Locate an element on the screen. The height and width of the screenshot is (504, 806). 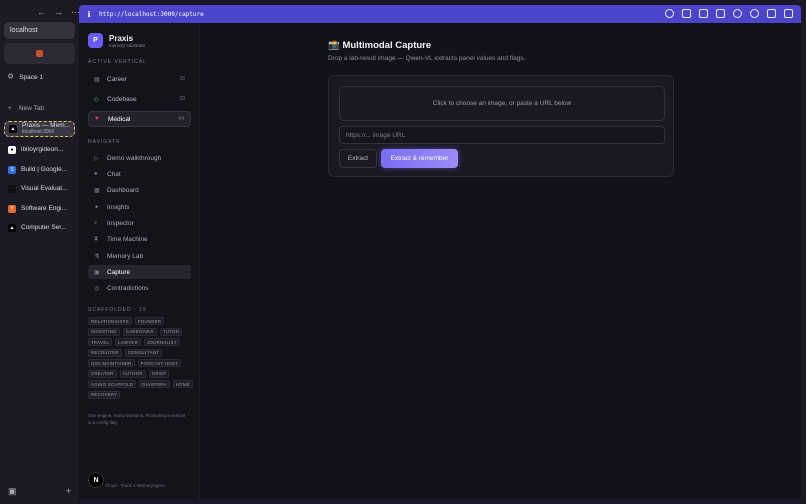
scaffolded-heading: SCAFFOLDED · 19 is located at coordinates (117, 310).